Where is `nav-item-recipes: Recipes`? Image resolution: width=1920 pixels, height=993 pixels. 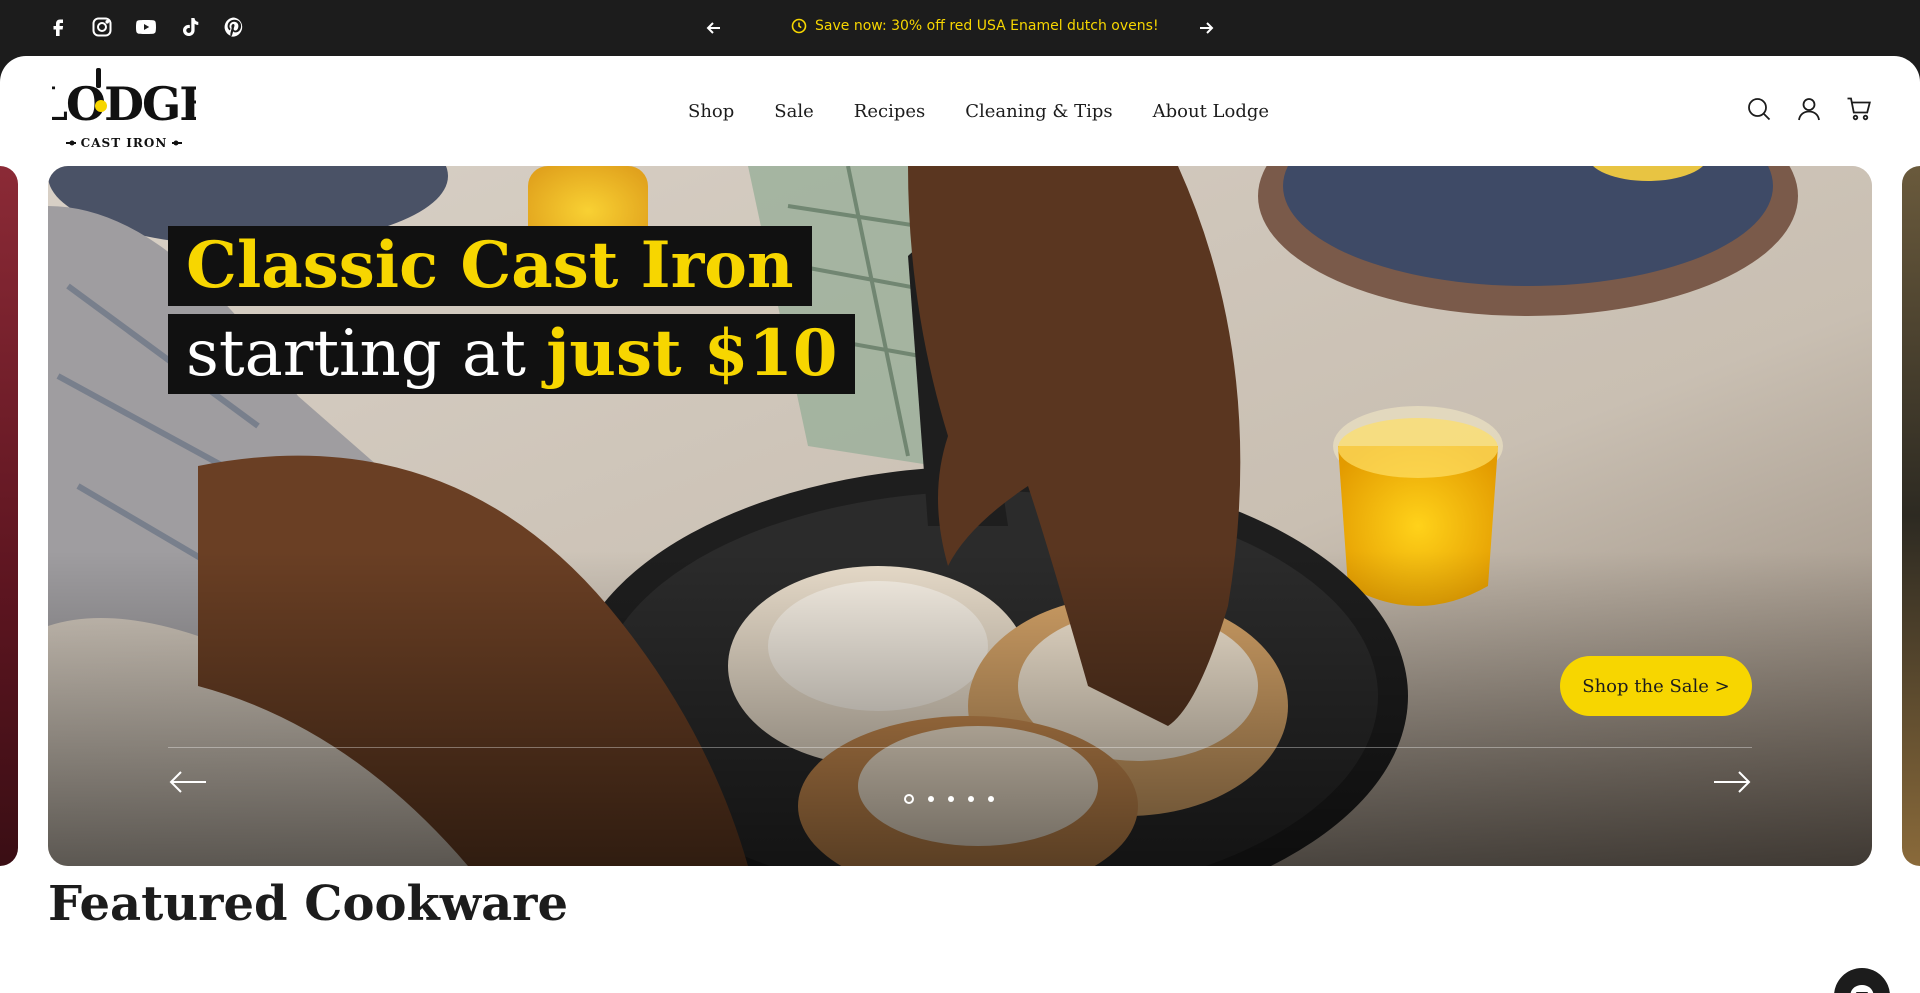 nav-item-recipes: Recipes is located at coordinates (889, 111).